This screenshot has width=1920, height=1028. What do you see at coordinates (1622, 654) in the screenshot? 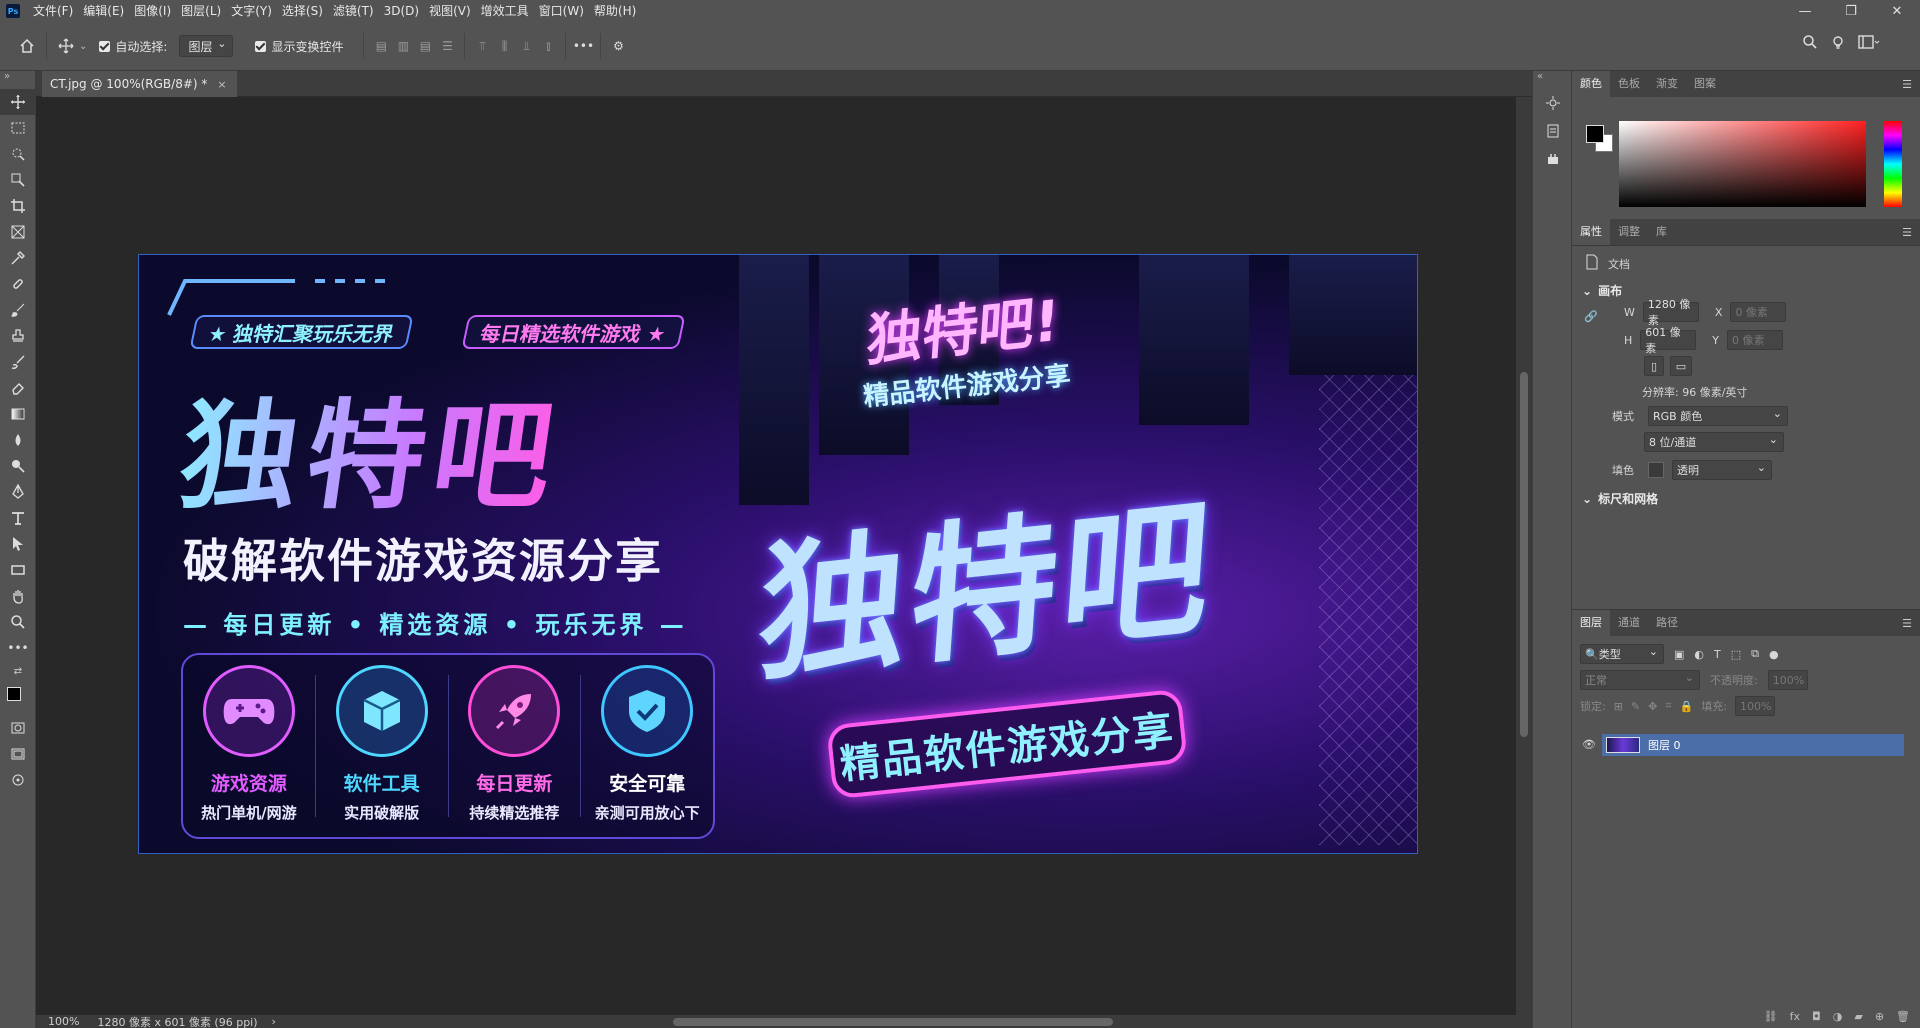
I see `layer-filter-dropdown: 🔍 类型` at bounding box center [1622, 654].